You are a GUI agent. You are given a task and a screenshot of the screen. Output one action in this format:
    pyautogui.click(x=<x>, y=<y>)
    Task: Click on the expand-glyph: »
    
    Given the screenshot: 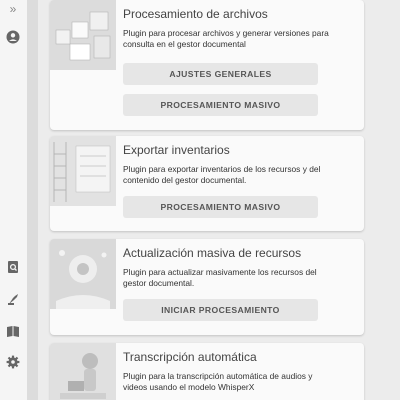 What is the action you would take?
    pyautogui.click(x=13, y=9)
    